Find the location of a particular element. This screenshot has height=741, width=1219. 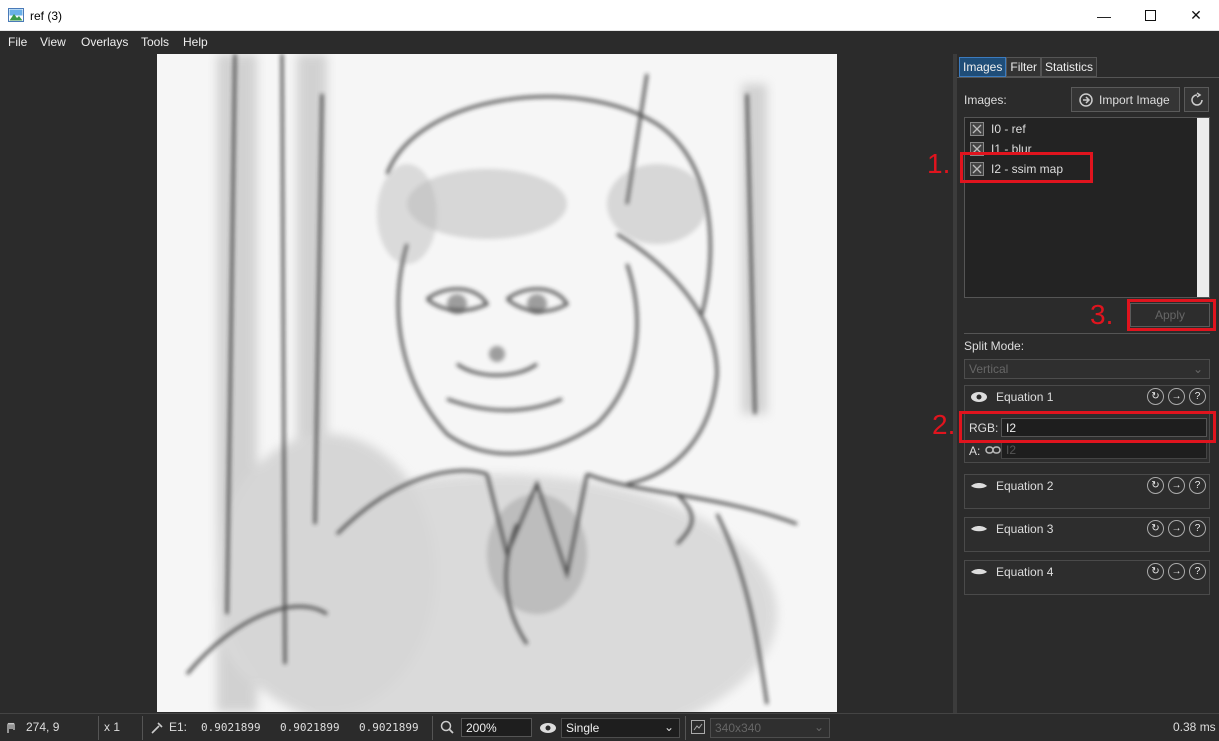

refresh-images-button is located at coordinates (1196, 99).